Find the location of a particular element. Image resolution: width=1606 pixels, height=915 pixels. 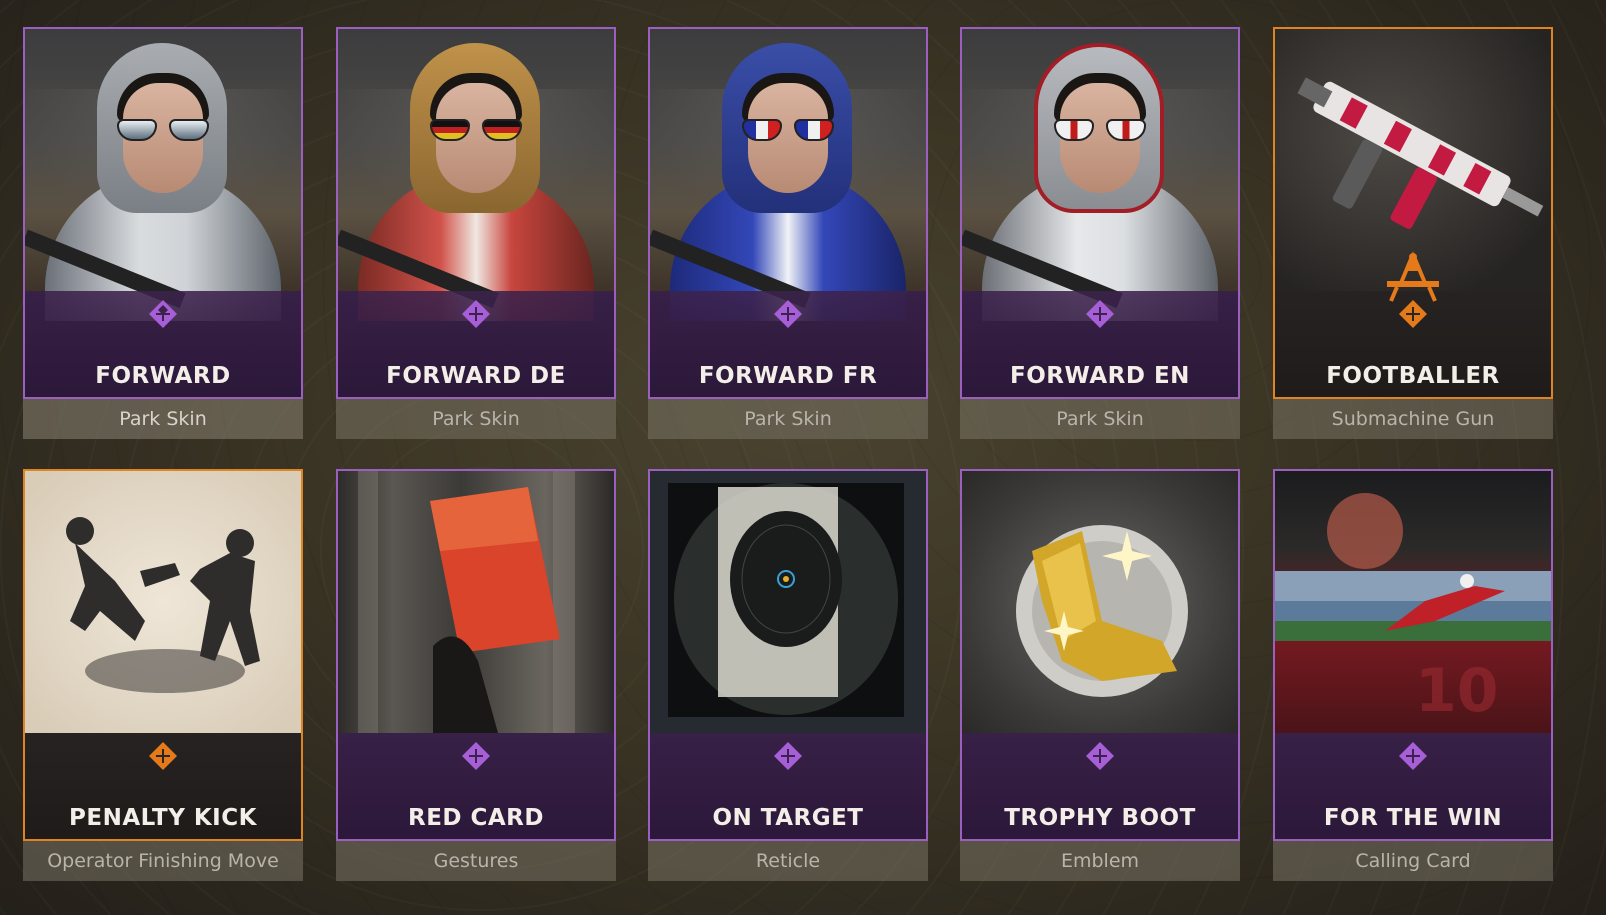

item-card-trophy-boot: TROPHY BOOT Emblem is located at coordinates (1100, 689).